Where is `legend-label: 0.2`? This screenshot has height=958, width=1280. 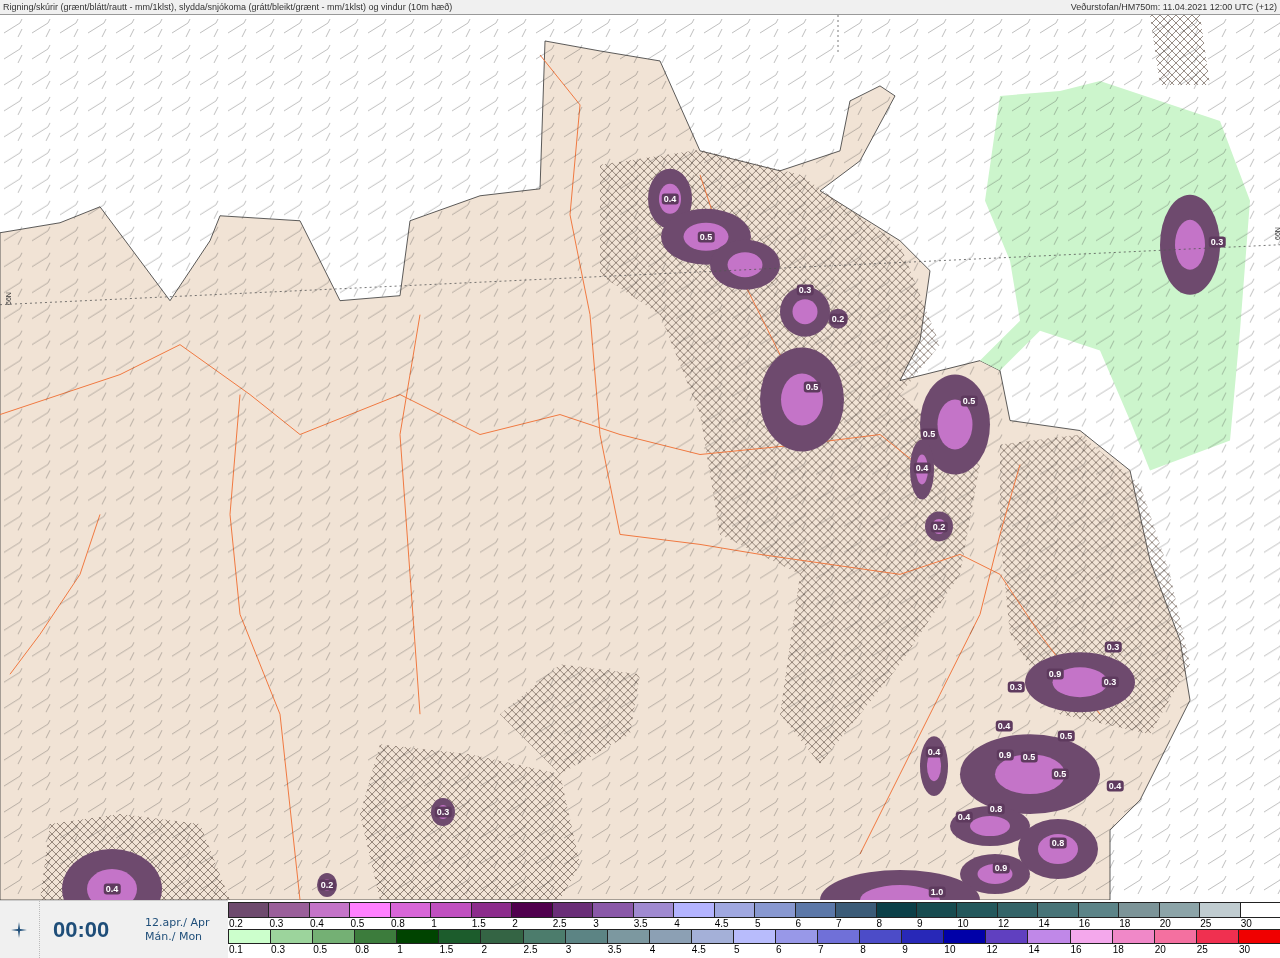 legend-label: 0.2 is located at coordinates (236, 923).